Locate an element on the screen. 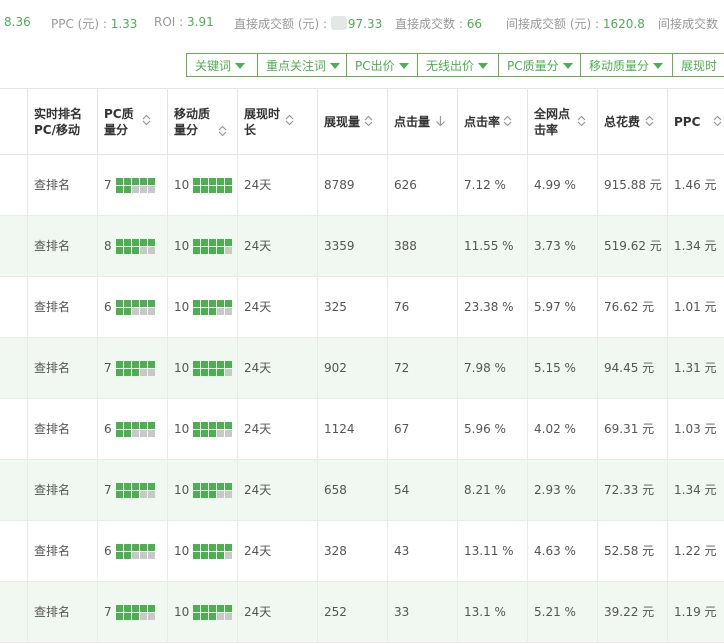 The width and height of the screenshot is (724, 644). header-label: 展现时长 is located at coordinates (262, 122).